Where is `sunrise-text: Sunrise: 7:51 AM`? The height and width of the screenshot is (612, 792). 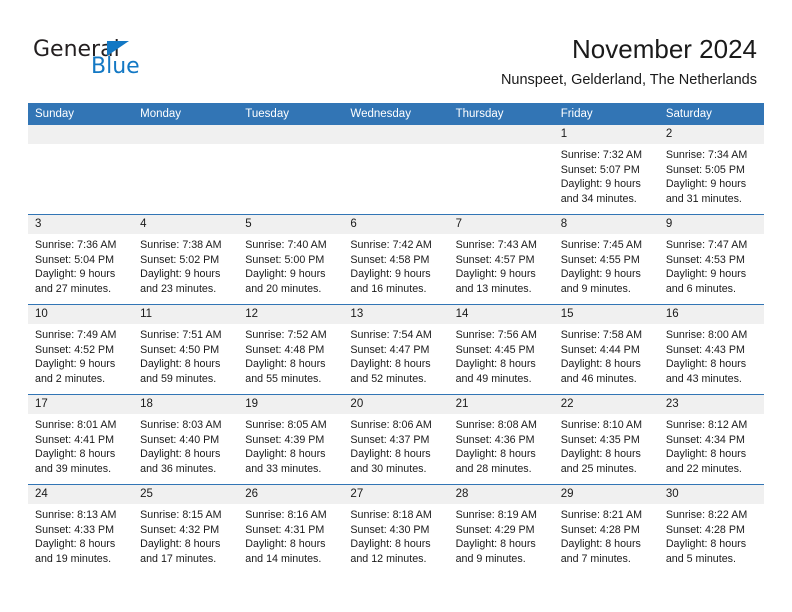 sunrise-text: Sunrise: 7:51 AM is located at coordinates (181, 335).